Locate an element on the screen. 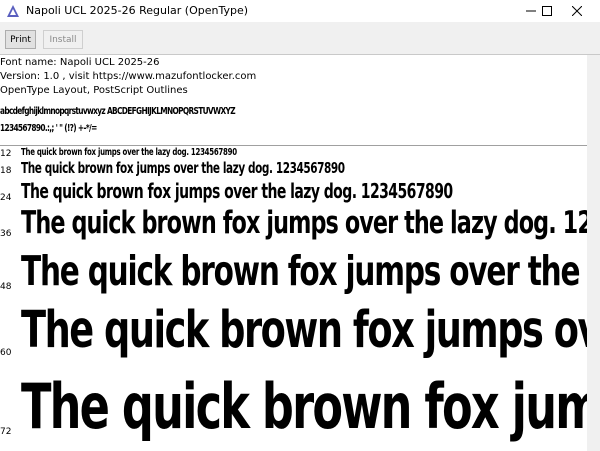 The height and width of the screenshot is (451, 600). title-bar: Napoli UCL 2025-26 Regular (OpenType) is located at coordinates (300, 11).